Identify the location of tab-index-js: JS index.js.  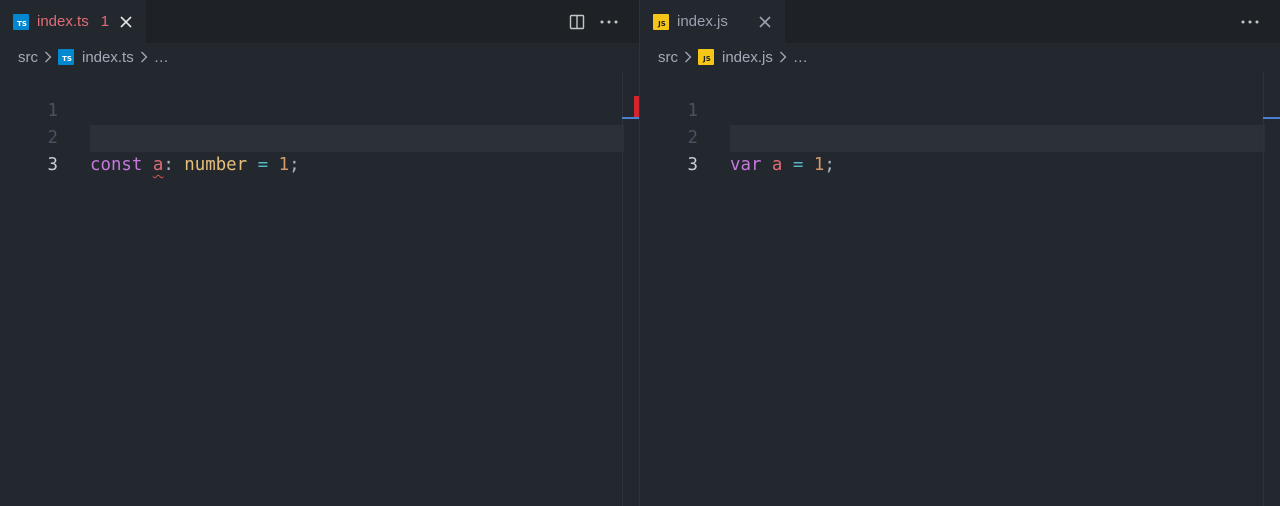
(712, 21).